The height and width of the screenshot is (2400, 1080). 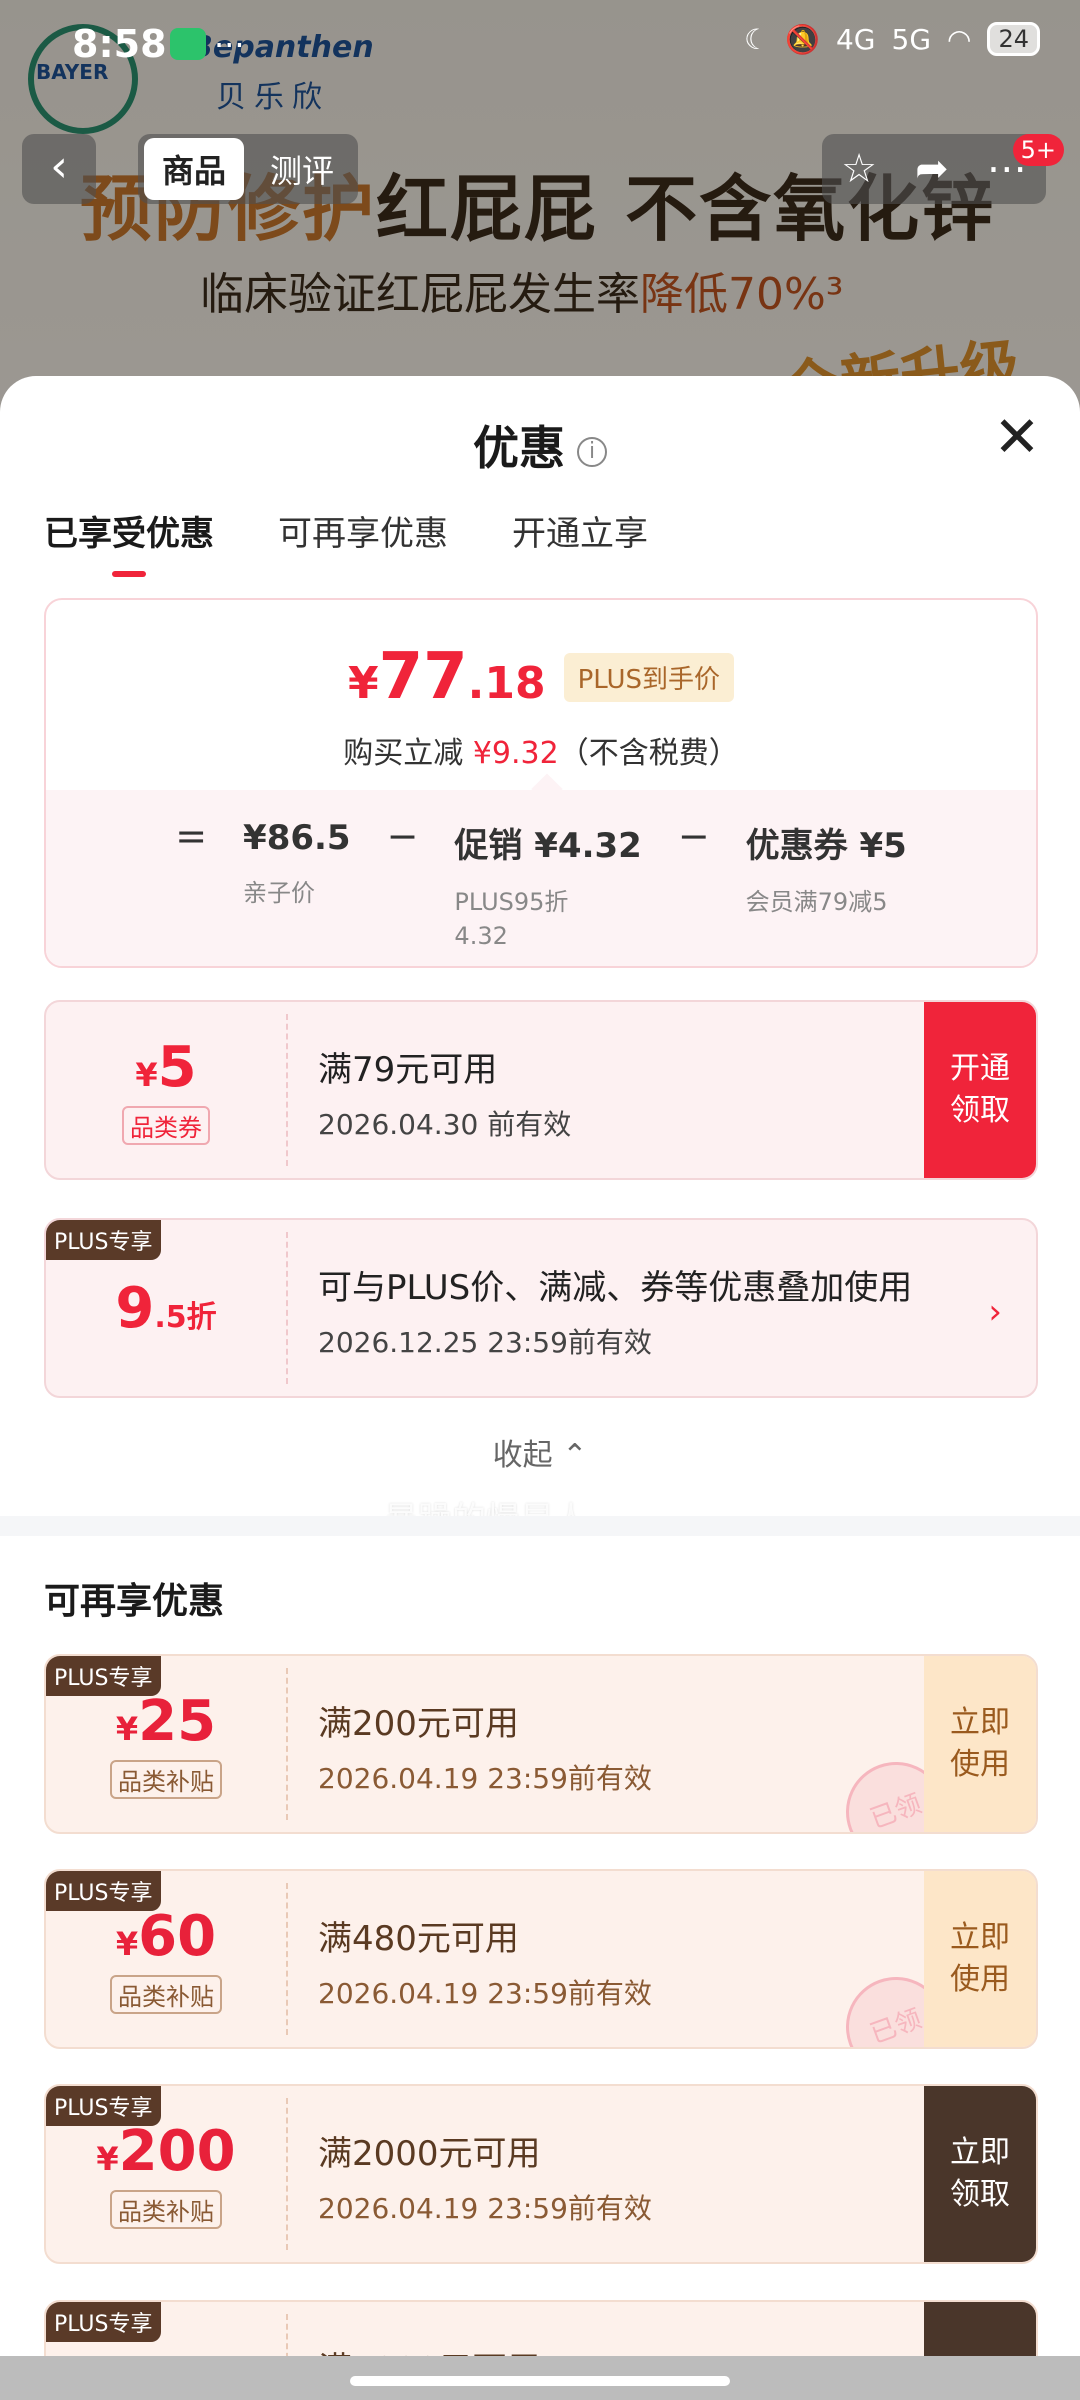 What do you see at coordinates (166, 1721) in the screenshot?
I see `coupon-amount: ¥25` at bounding box center [166, 1721].